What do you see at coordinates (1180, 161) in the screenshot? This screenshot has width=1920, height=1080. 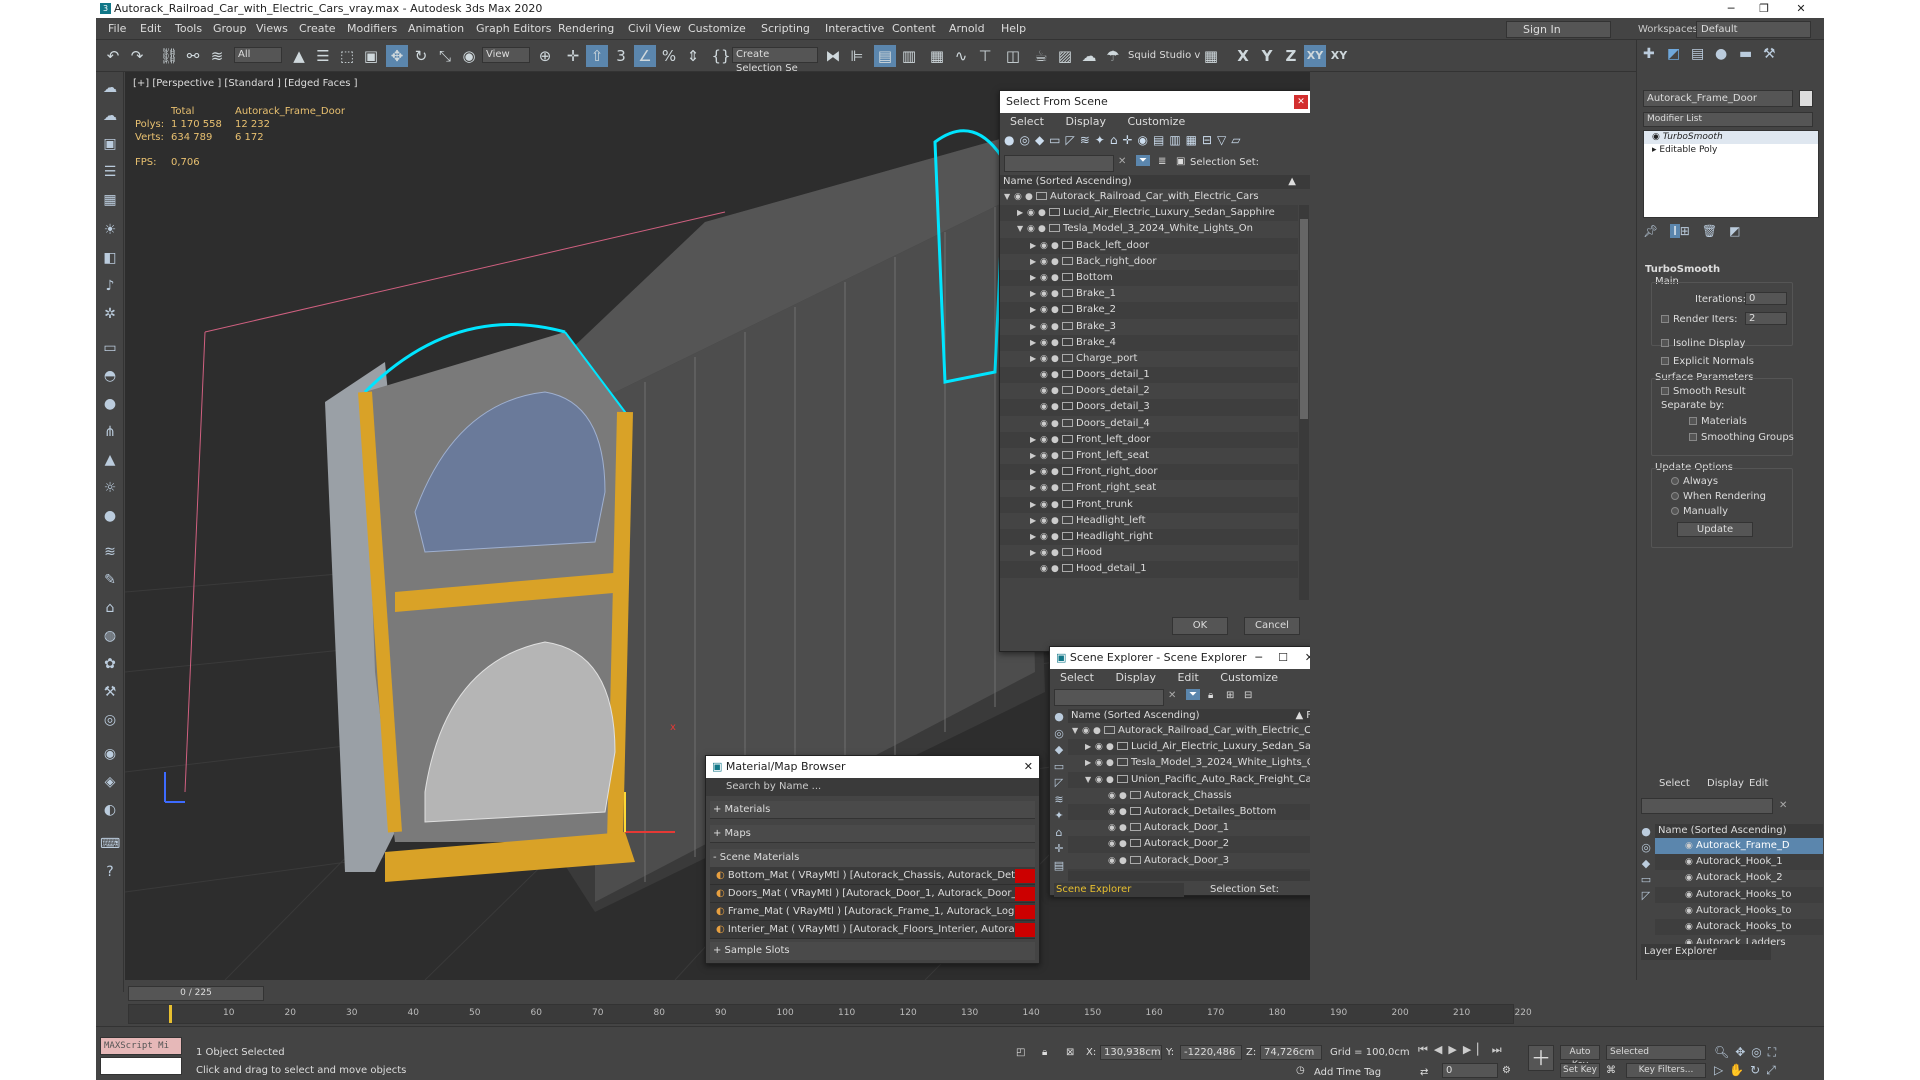 I see `sfs-selection-set-icon: ▣` at bounding box center [1180, 161].